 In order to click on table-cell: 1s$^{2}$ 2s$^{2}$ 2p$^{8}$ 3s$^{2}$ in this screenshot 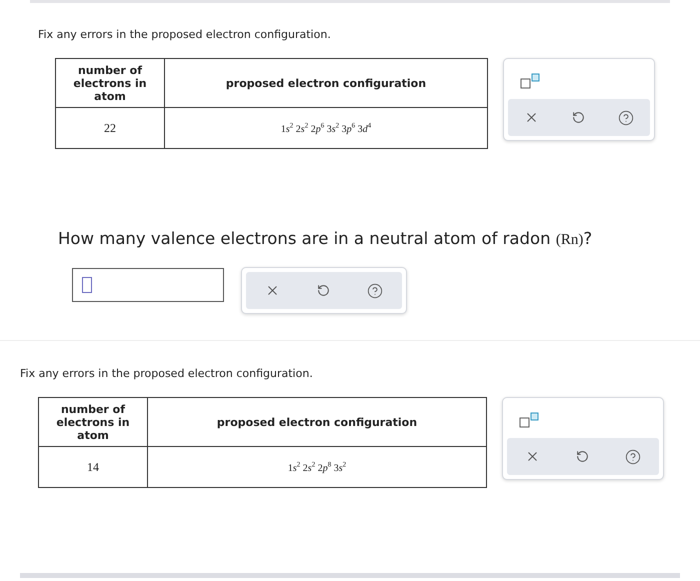, I will do `click(317, 467)`.